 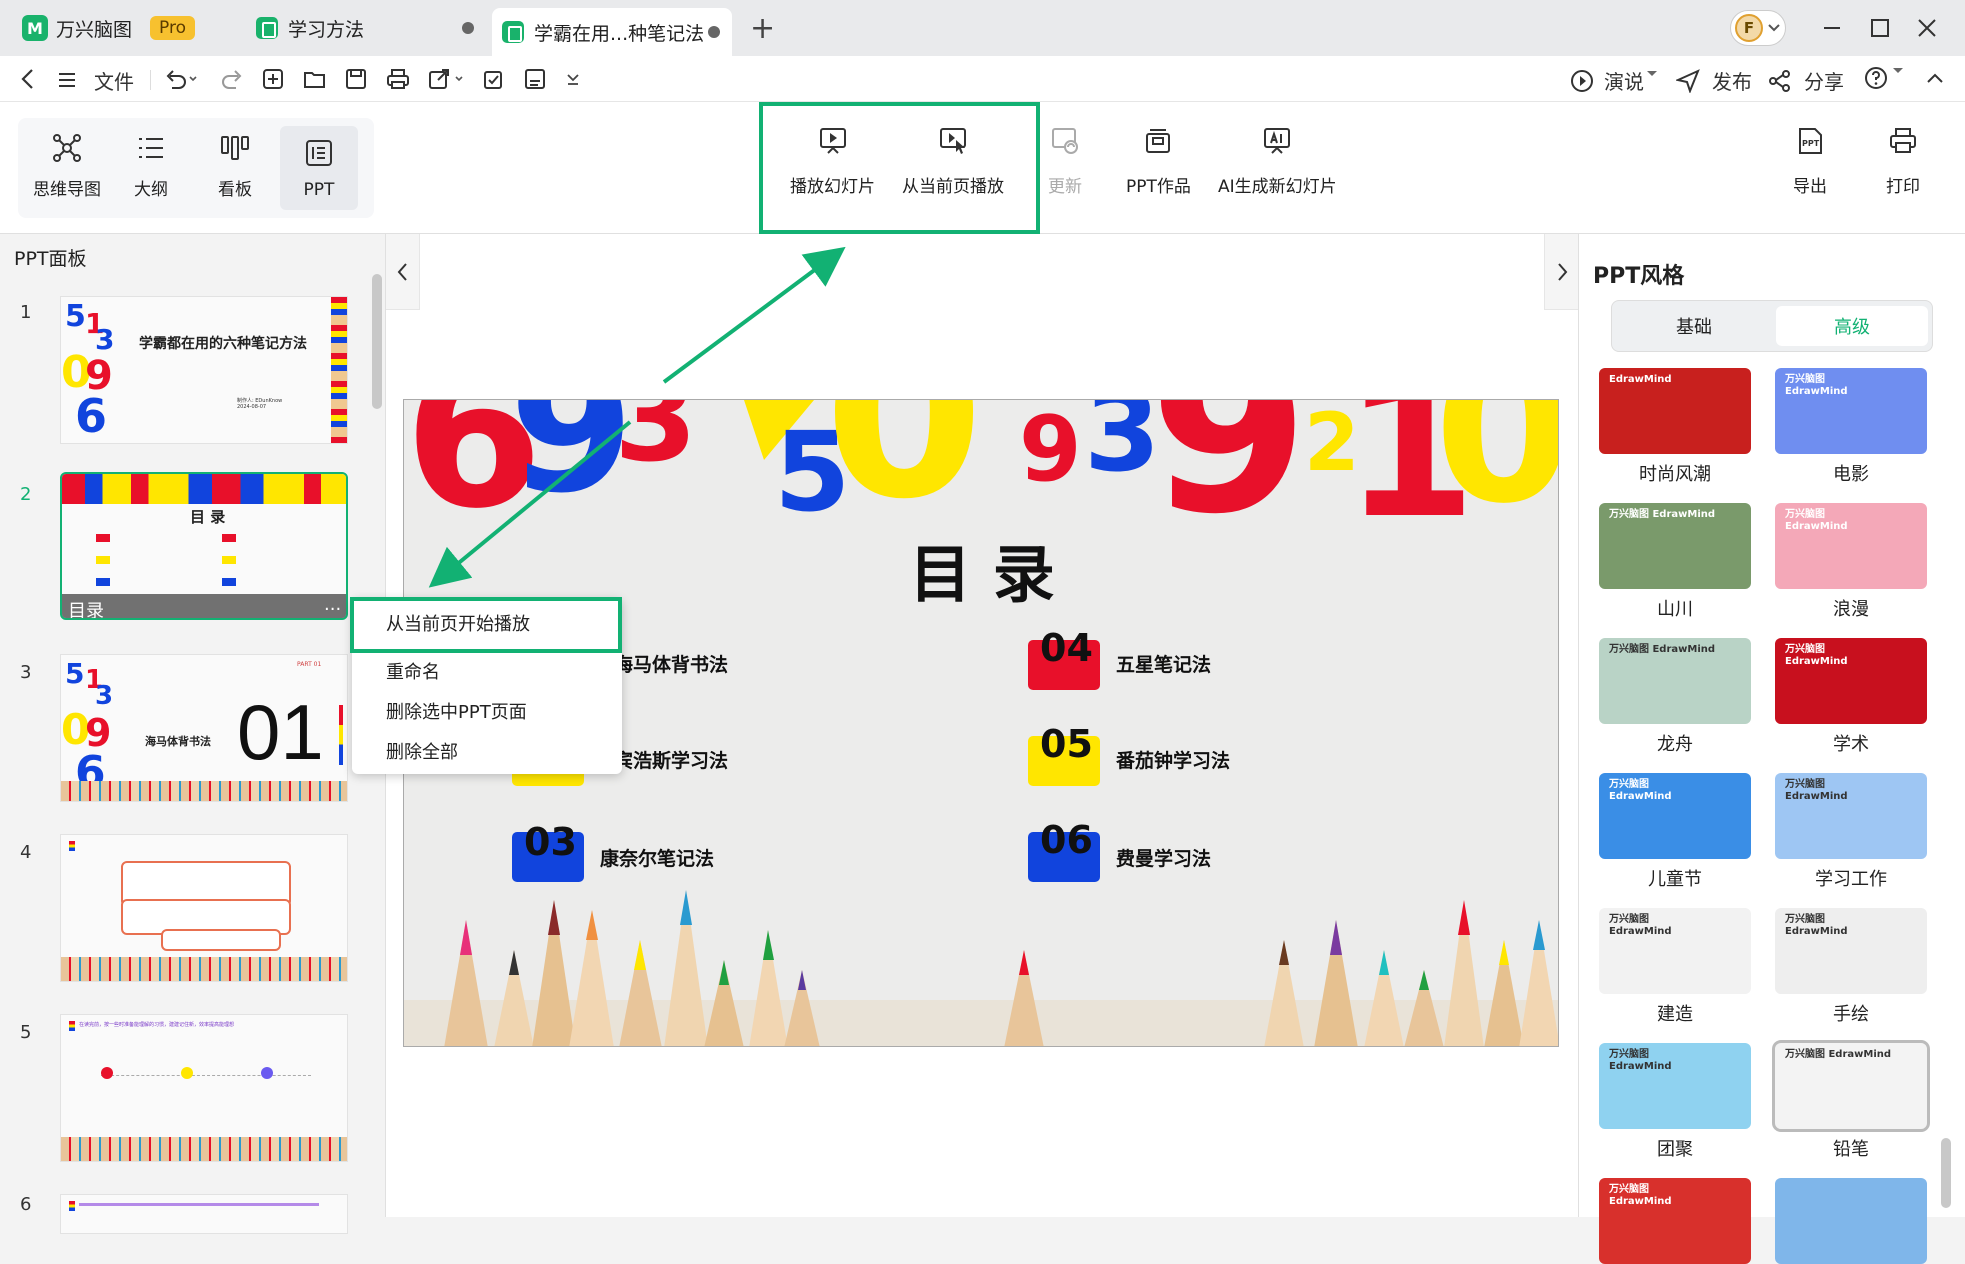 What do you see at coordinates (86, 610) in the screenshot?
I see `slide-caption: 目录` at bounding box center [86, 610].